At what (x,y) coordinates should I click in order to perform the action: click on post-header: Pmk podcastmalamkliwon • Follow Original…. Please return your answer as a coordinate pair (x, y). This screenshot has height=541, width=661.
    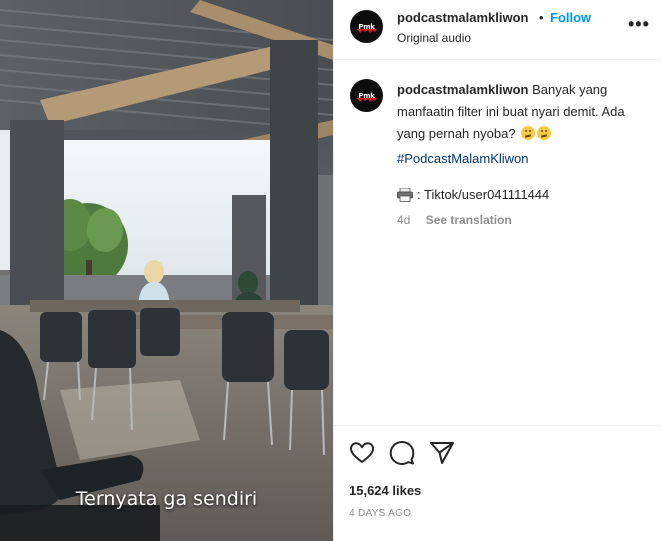
    Looking at the image, I should click on (497, 30).